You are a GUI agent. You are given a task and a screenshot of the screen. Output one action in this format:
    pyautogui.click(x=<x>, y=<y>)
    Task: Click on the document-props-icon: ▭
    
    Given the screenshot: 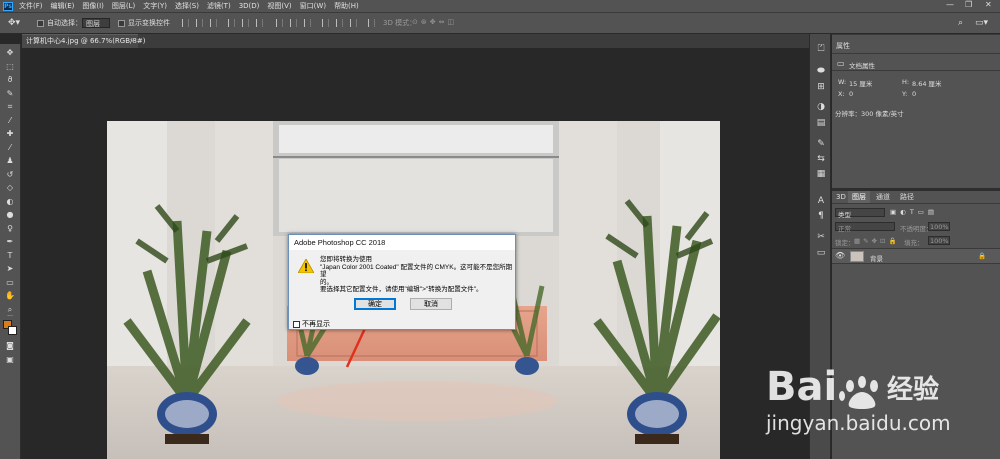 What is the action you would take?
    pyautogui.click(x=841, y=63)
    